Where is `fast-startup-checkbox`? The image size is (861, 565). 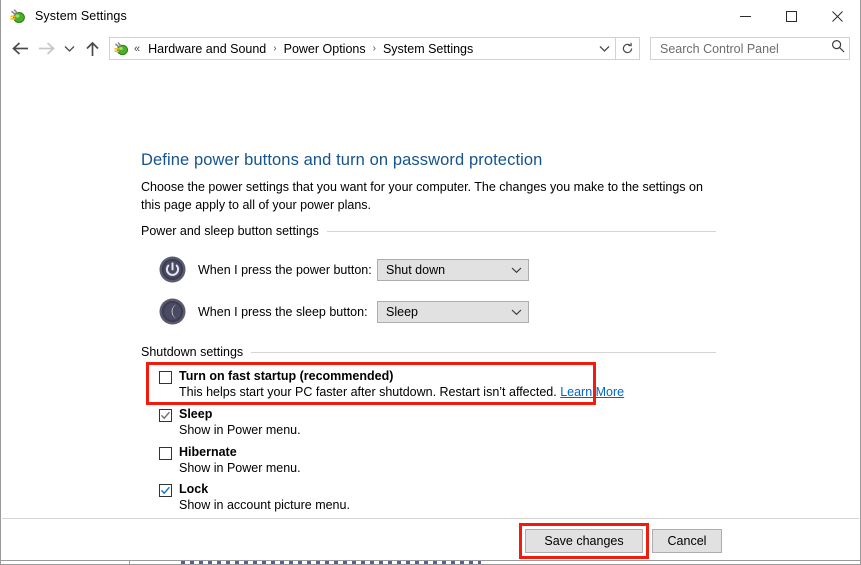 fast-startup-checkbox is located at coordinates (165, 377).